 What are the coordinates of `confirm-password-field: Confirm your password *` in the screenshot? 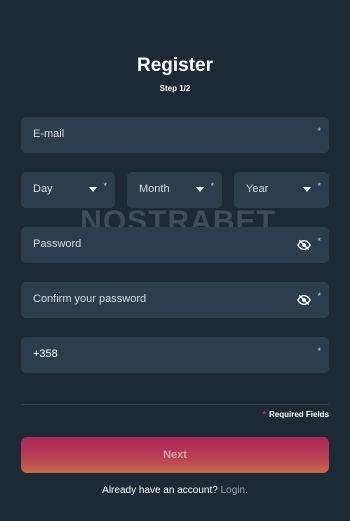 It's located at (175, 300).